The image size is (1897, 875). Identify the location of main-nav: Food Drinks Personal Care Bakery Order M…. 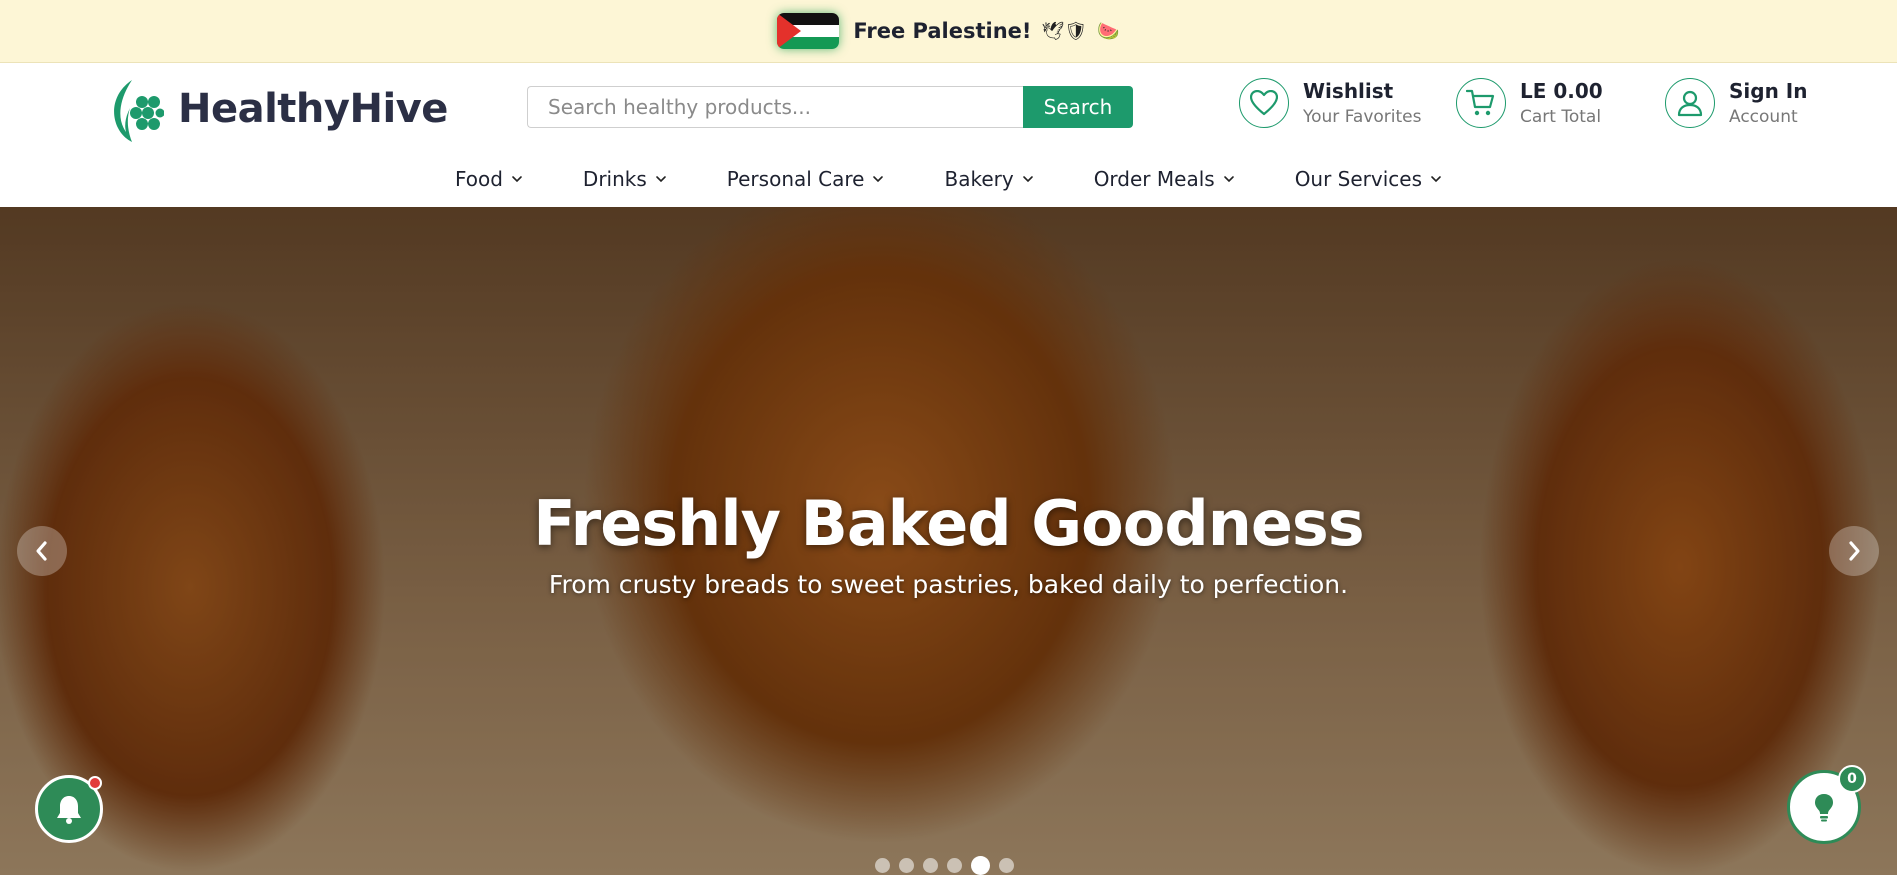
(948, 178).